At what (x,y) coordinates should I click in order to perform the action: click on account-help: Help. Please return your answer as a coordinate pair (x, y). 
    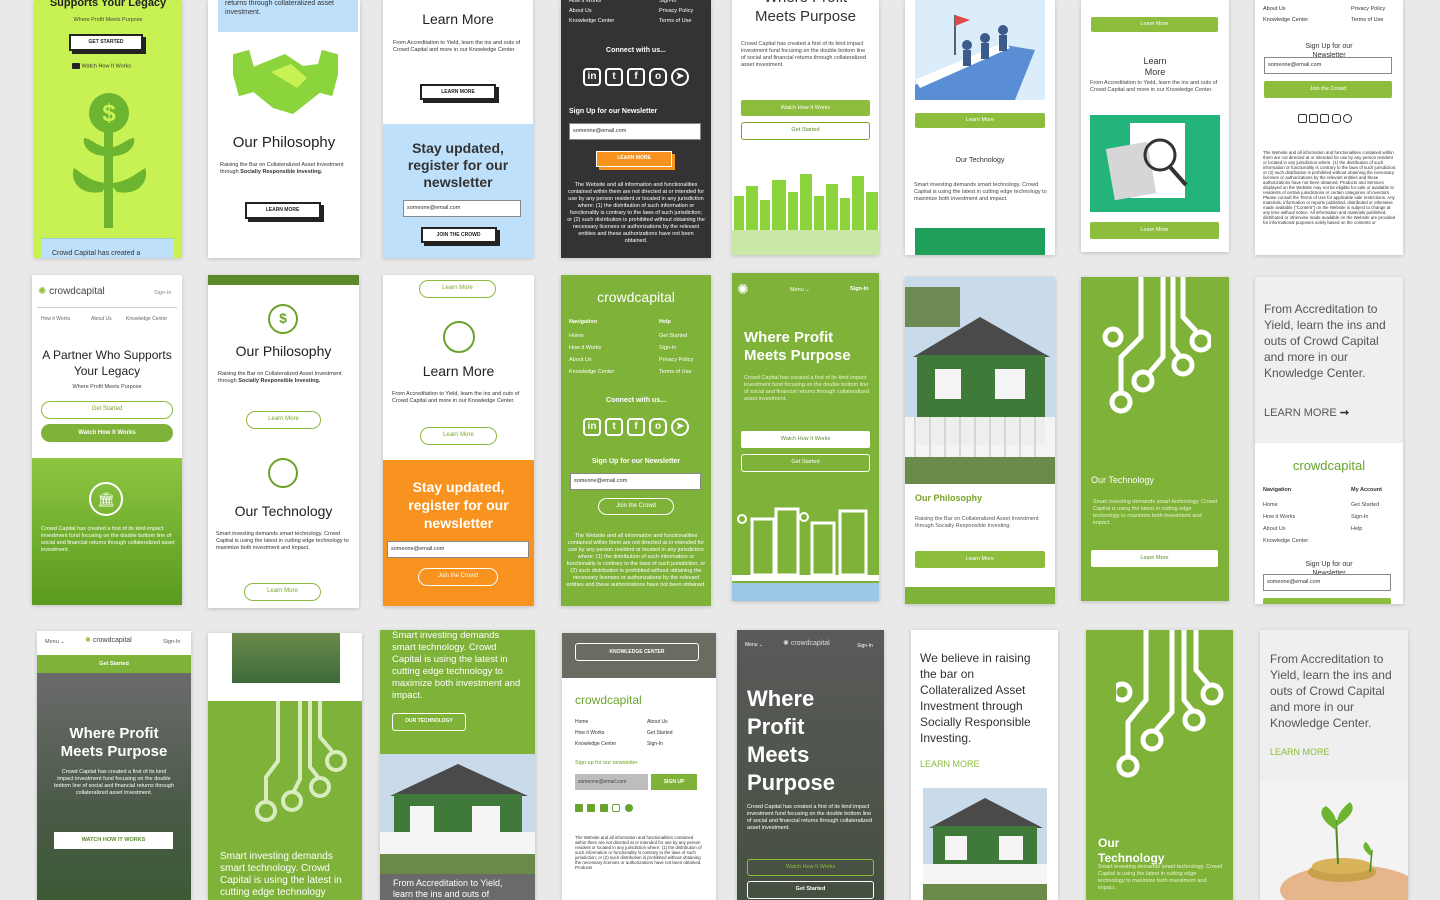
    Looking at the image, I should click on (1376, 529).